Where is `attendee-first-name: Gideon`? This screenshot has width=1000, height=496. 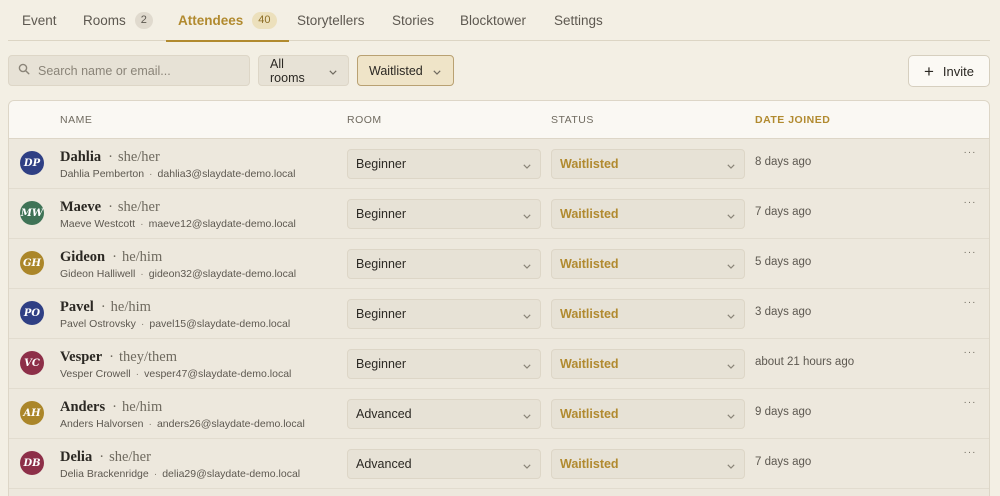 attendee-first-name: Gideon is located at coordinates (83, 257).